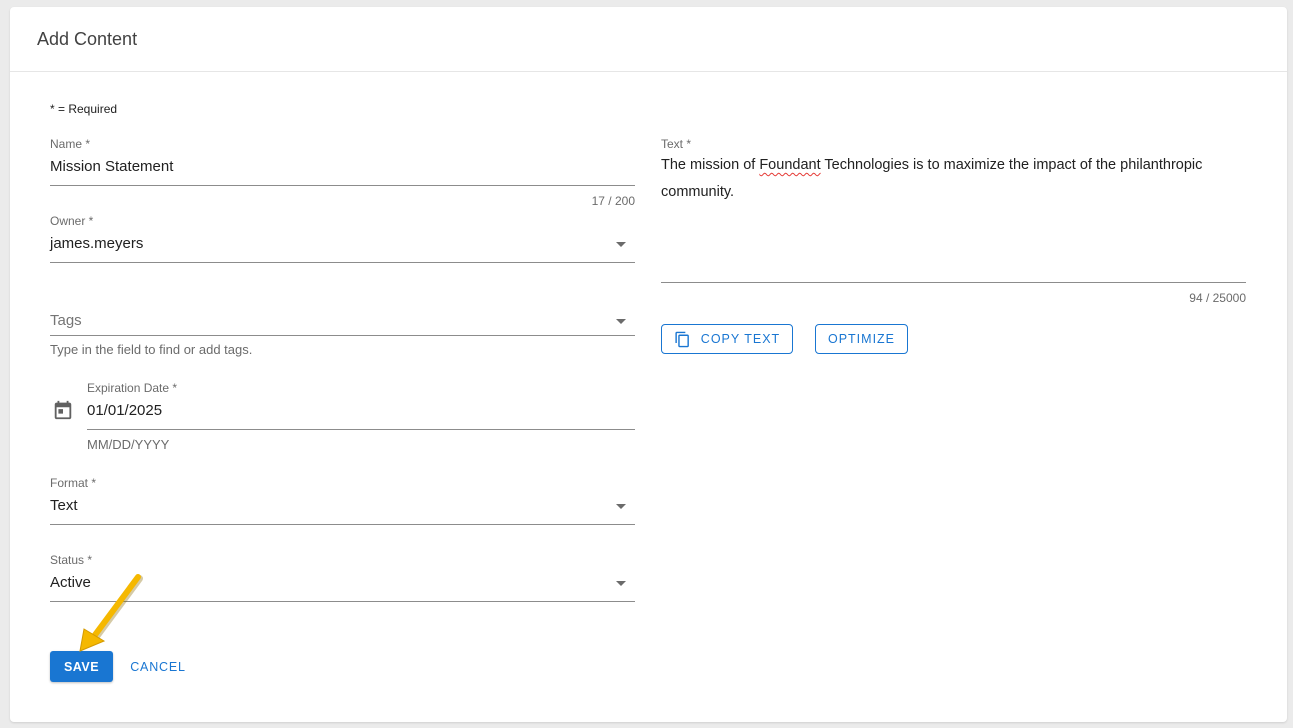 The height and width of the screenshot is (728, 1293). What do you see at coordinates (648, 71) in the screenshot?
I see `header-divider` at bounding box center [648, 71].